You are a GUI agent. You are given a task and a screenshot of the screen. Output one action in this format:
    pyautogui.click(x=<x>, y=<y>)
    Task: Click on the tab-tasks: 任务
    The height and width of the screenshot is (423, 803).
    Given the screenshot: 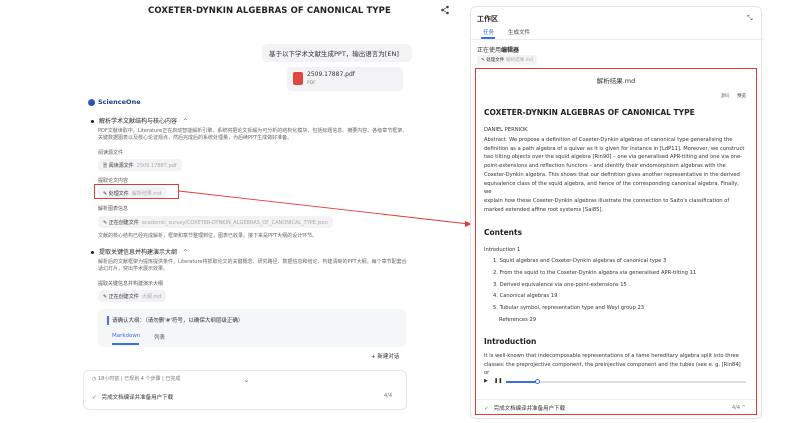 What is the action you would take?
    pyautogui.click(x=488, y=32)
    